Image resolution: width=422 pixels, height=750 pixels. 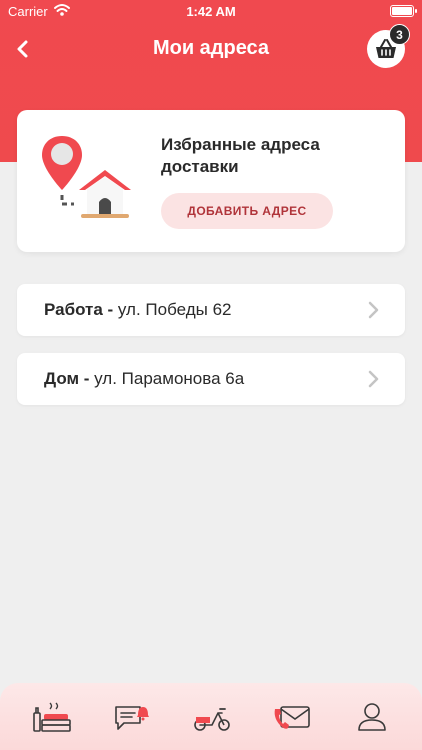 I want to click on address-row-home: Дом - ул. Парамонова 6а, so click(x=211, y=379).